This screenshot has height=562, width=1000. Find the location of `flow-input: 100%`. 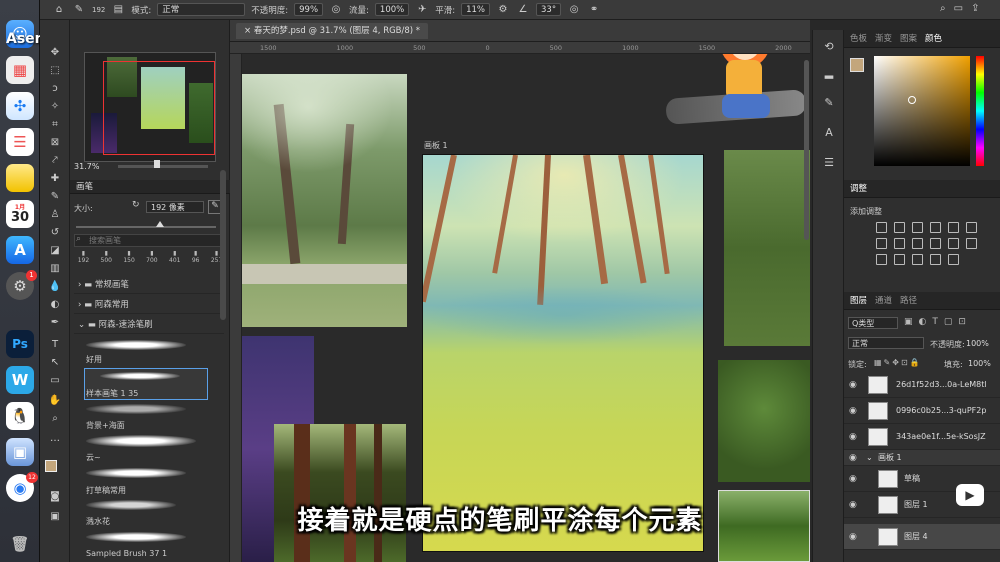

flow-input: 100% is located at coordinates (392, 9).